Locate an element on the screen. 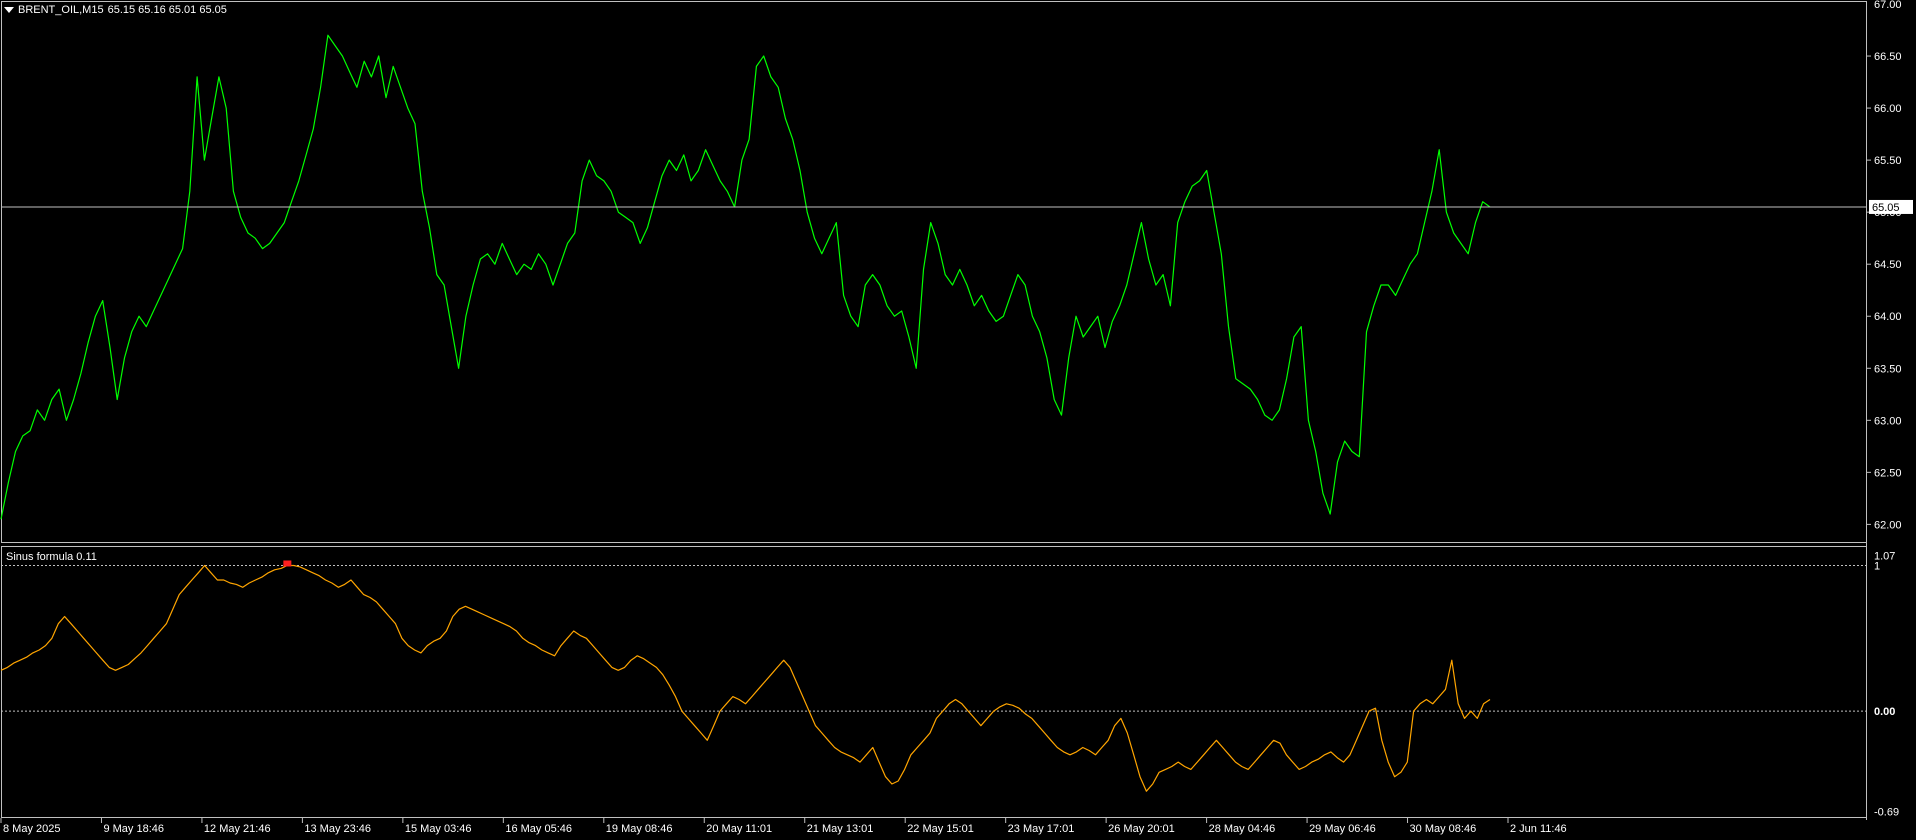  price-tick-label: 64.00 is located at coordinates (1888, 317).